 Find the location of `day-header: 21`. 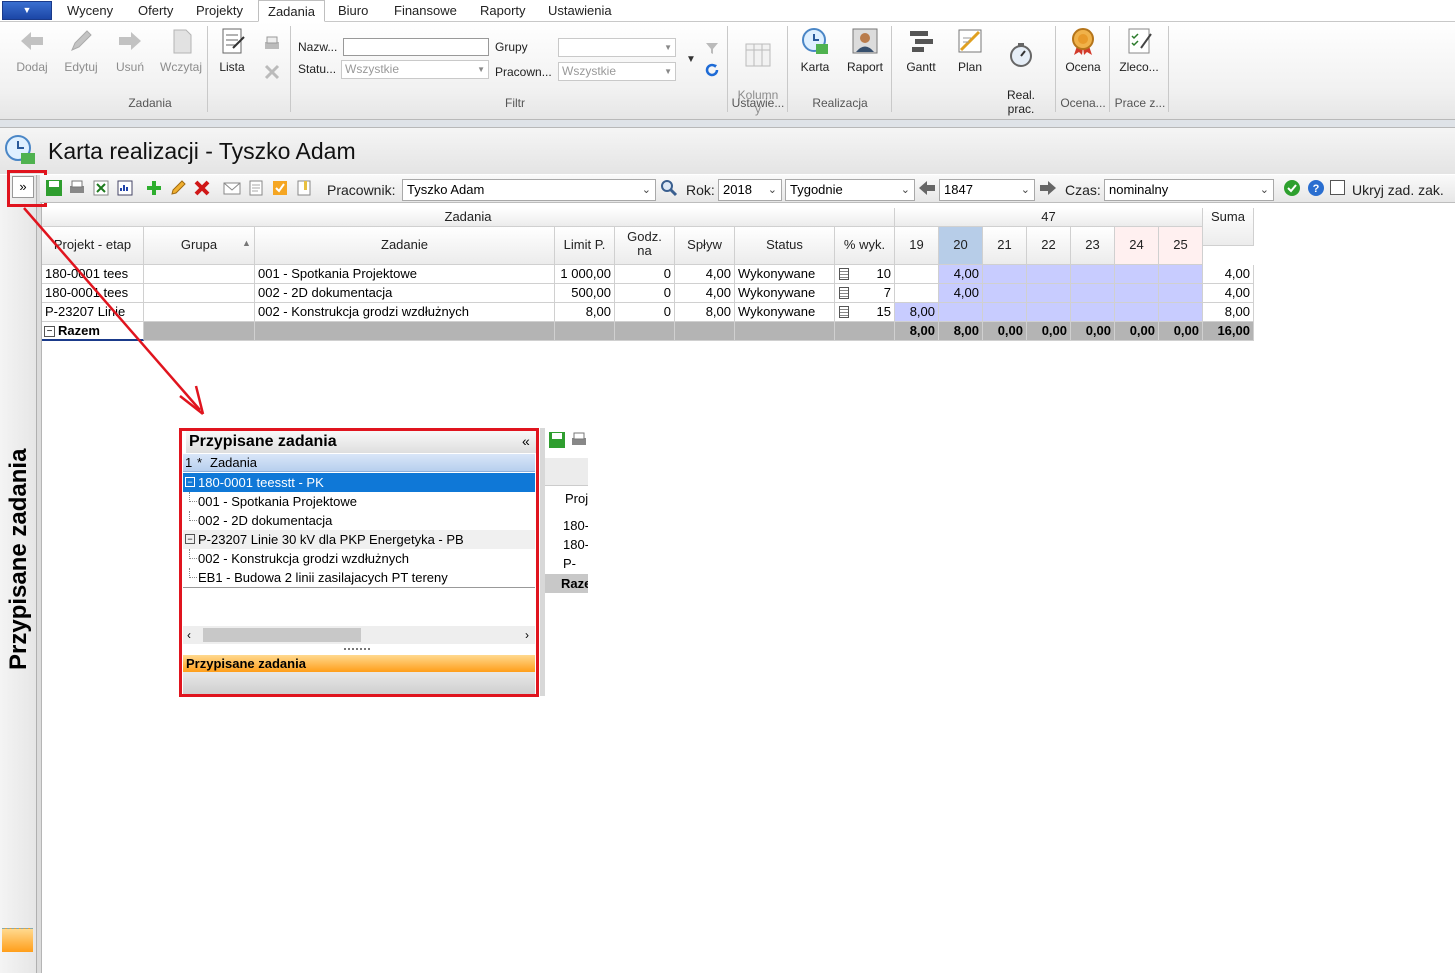

day-header: 21 is located at coordinates (1005, 246).